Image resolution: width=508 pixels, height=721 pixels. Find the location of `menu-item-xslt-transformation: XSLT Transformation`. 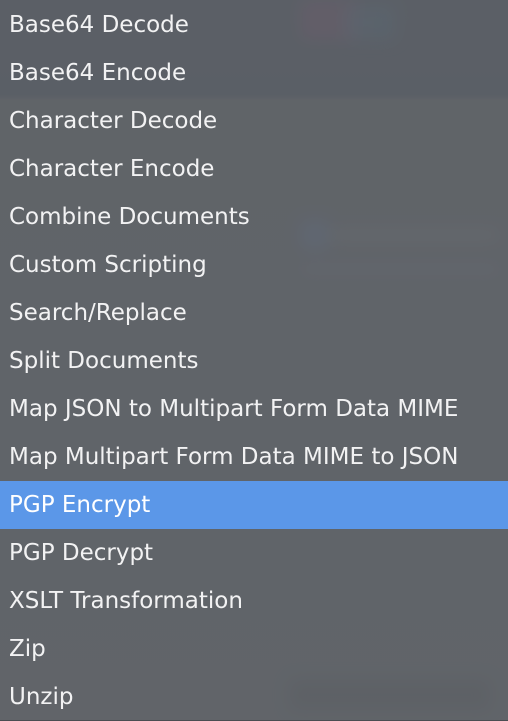

menu-item-xslt-transformation: XSLT Transformation is located at coordinates (254, 601).